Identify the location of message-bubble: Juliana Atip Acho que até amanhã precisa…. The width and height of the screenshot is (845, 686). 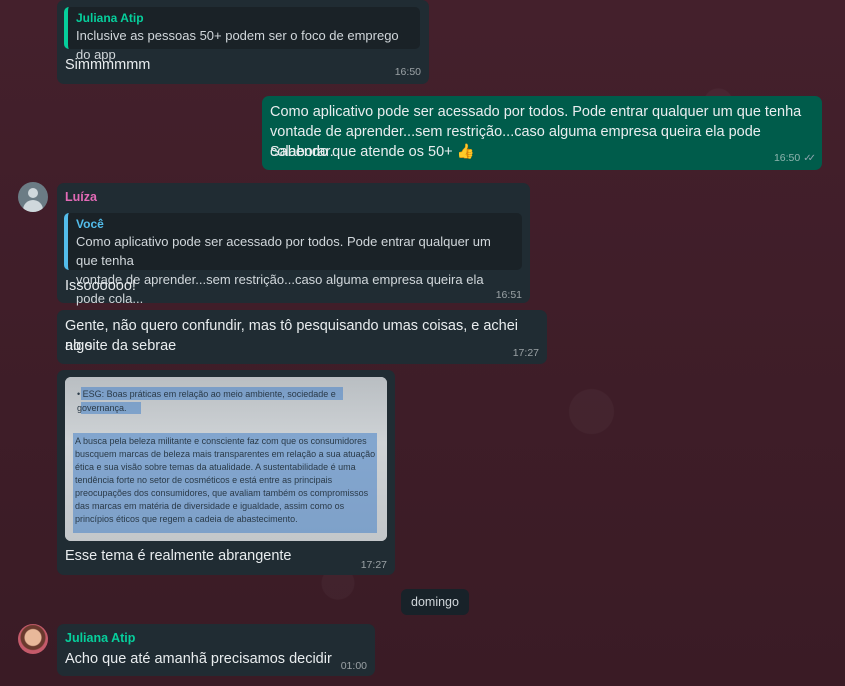
(216, 650).